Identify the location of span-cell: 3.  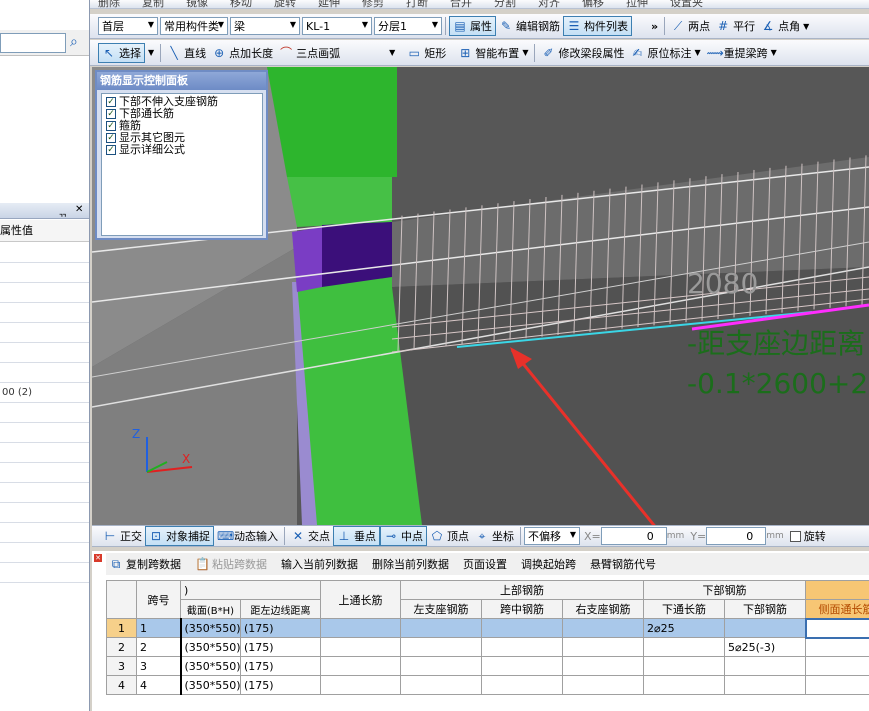
(159, 666).